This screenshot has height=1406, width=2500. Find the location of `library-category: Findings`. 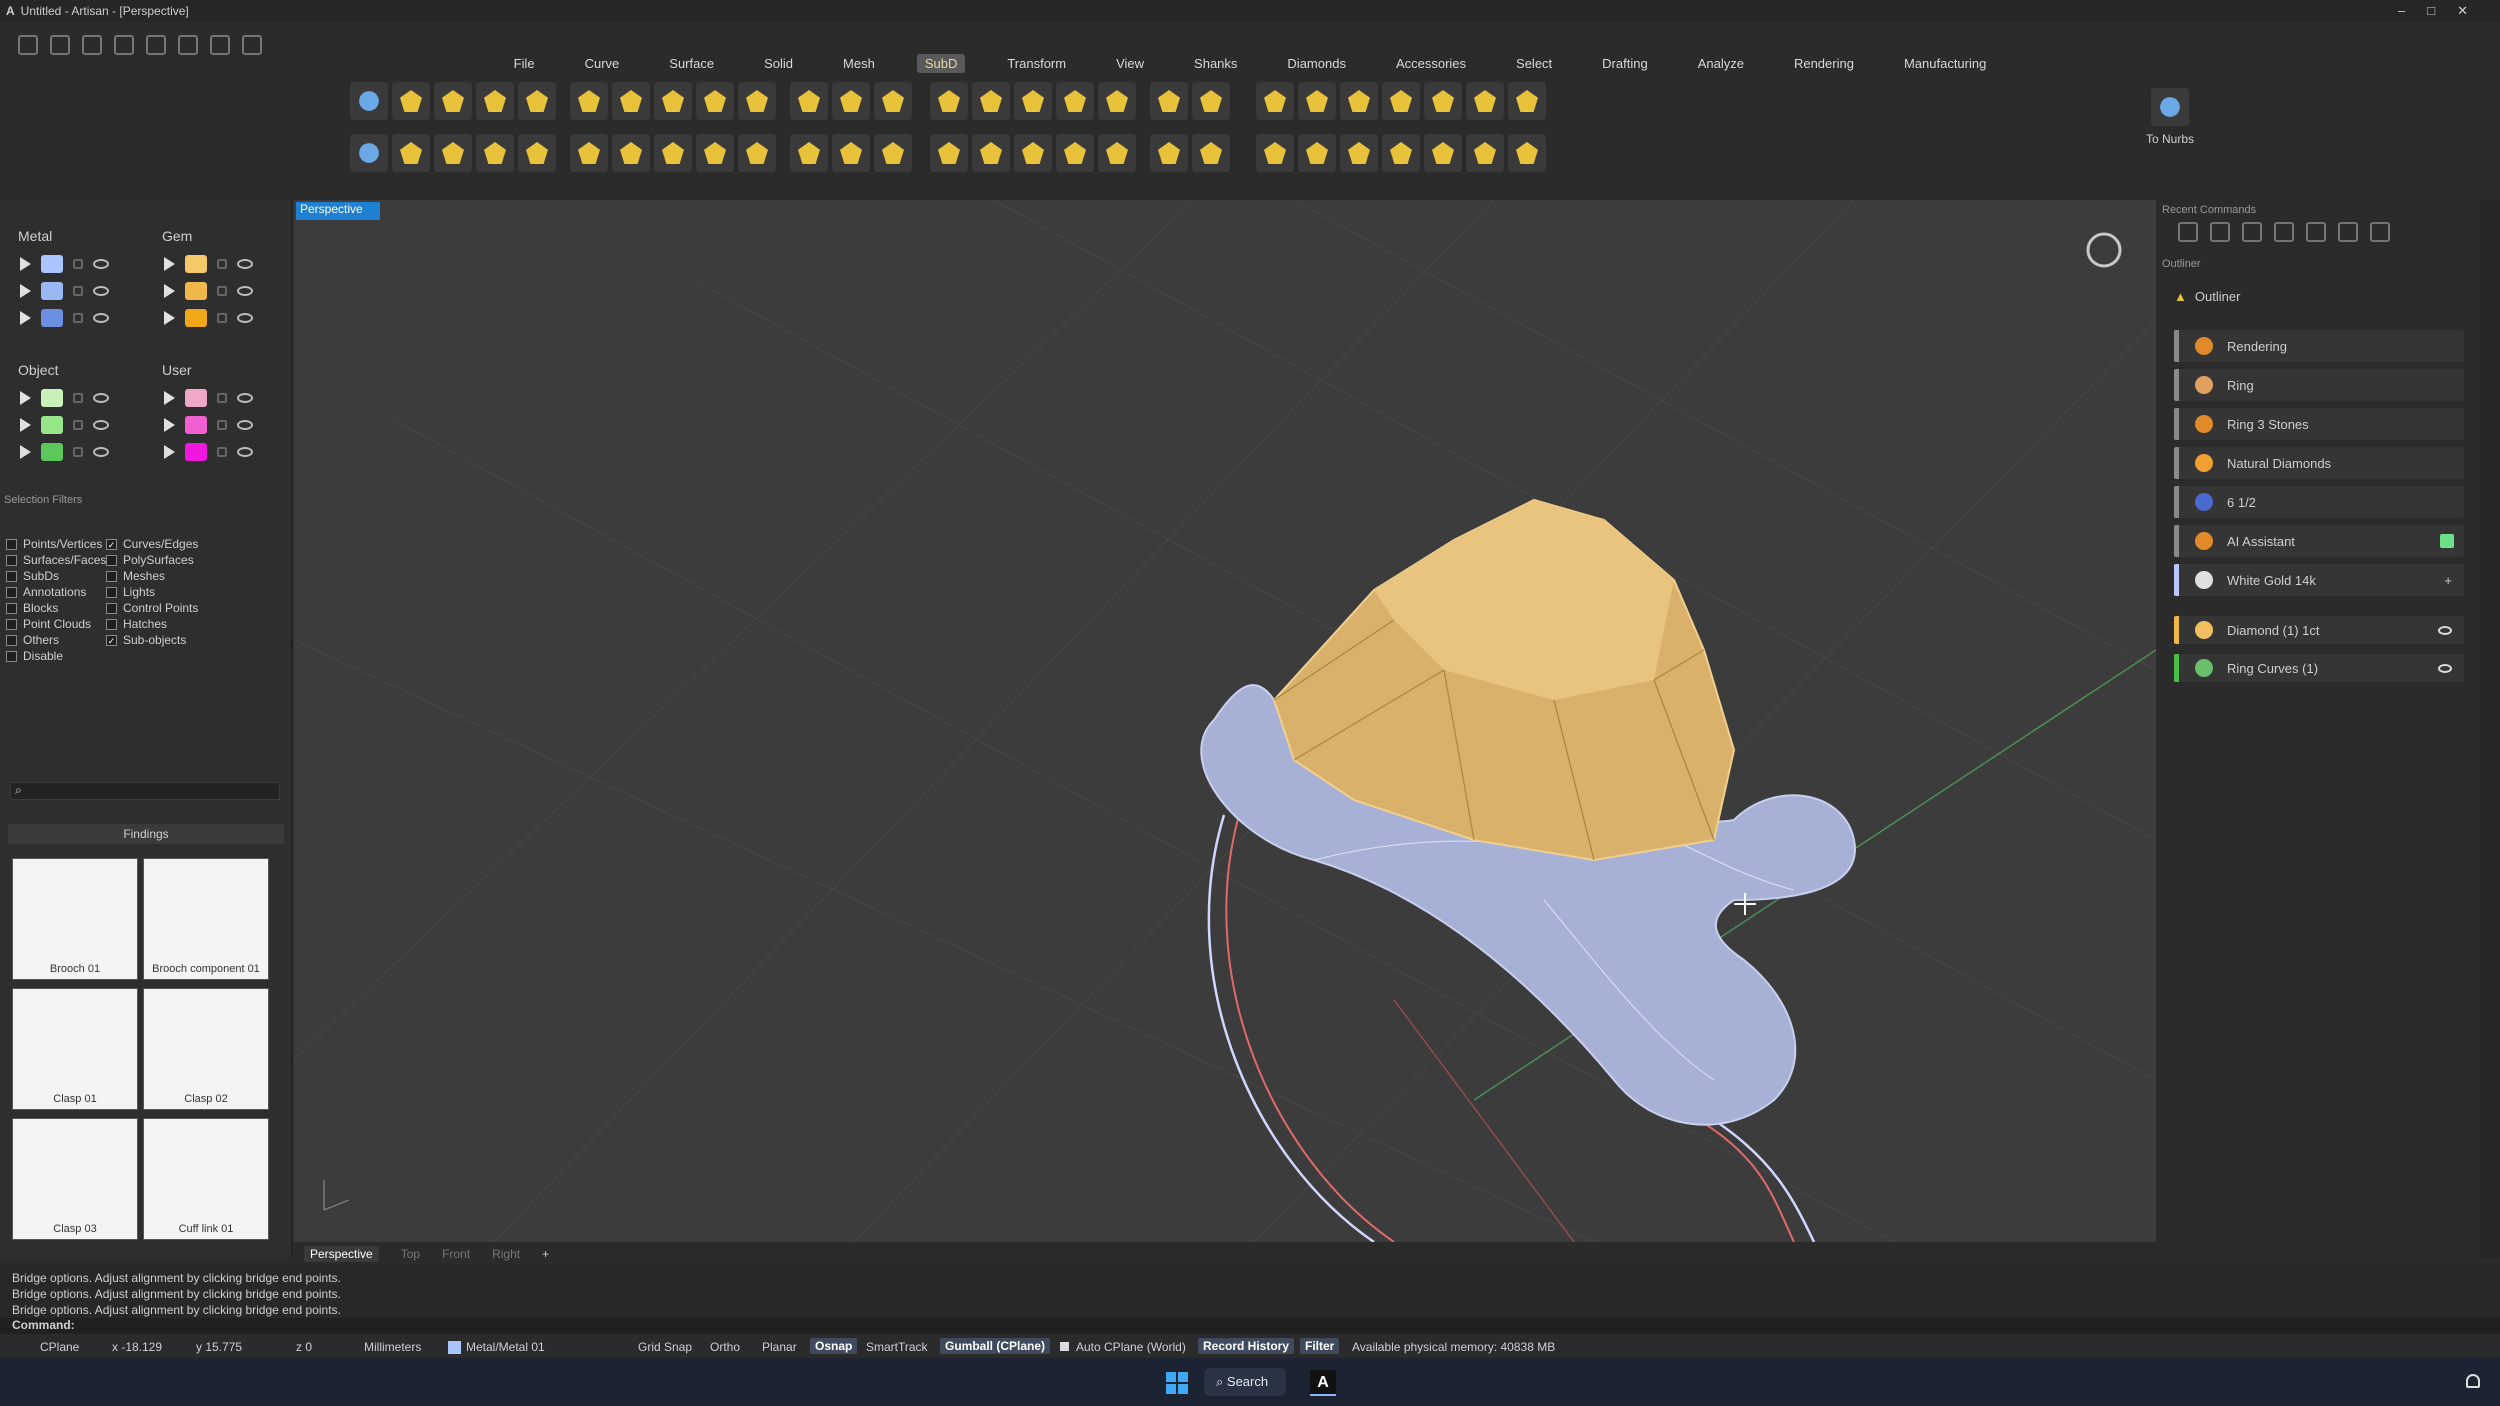

library-category: Findings is located at coordinates (146, 834).